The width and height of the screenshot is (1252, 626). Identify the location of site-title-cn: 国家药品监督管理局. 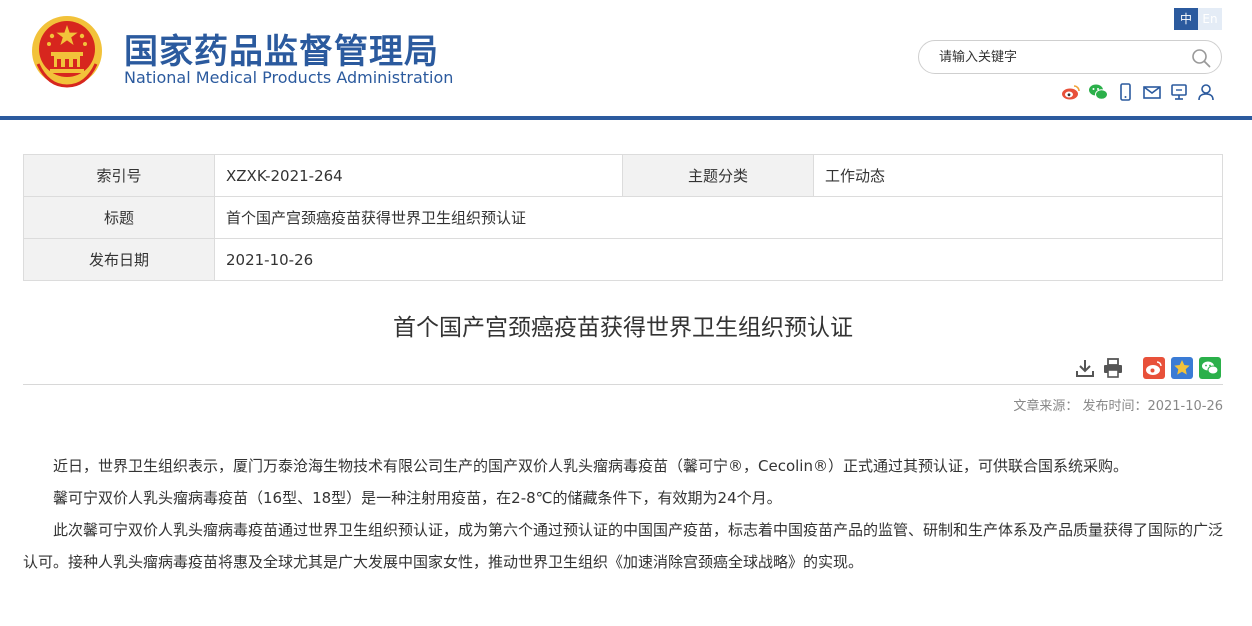
(281, 48).